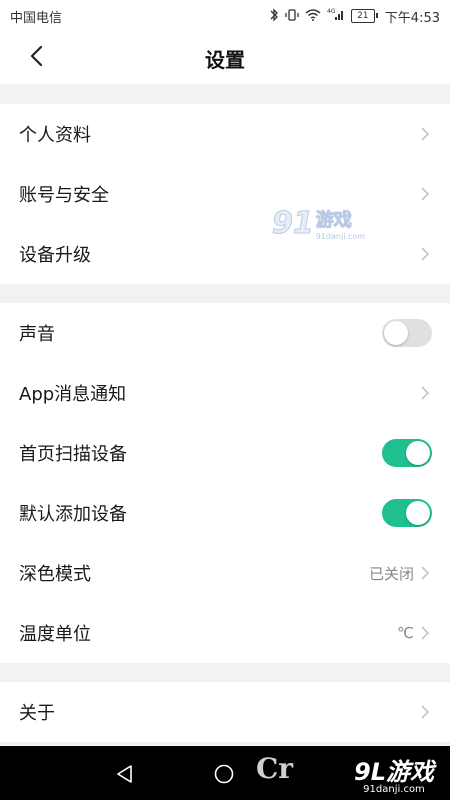 The image size is (450, 800). I want to click on status-icons: 4G 21 下午4:53, so click(354, 16).